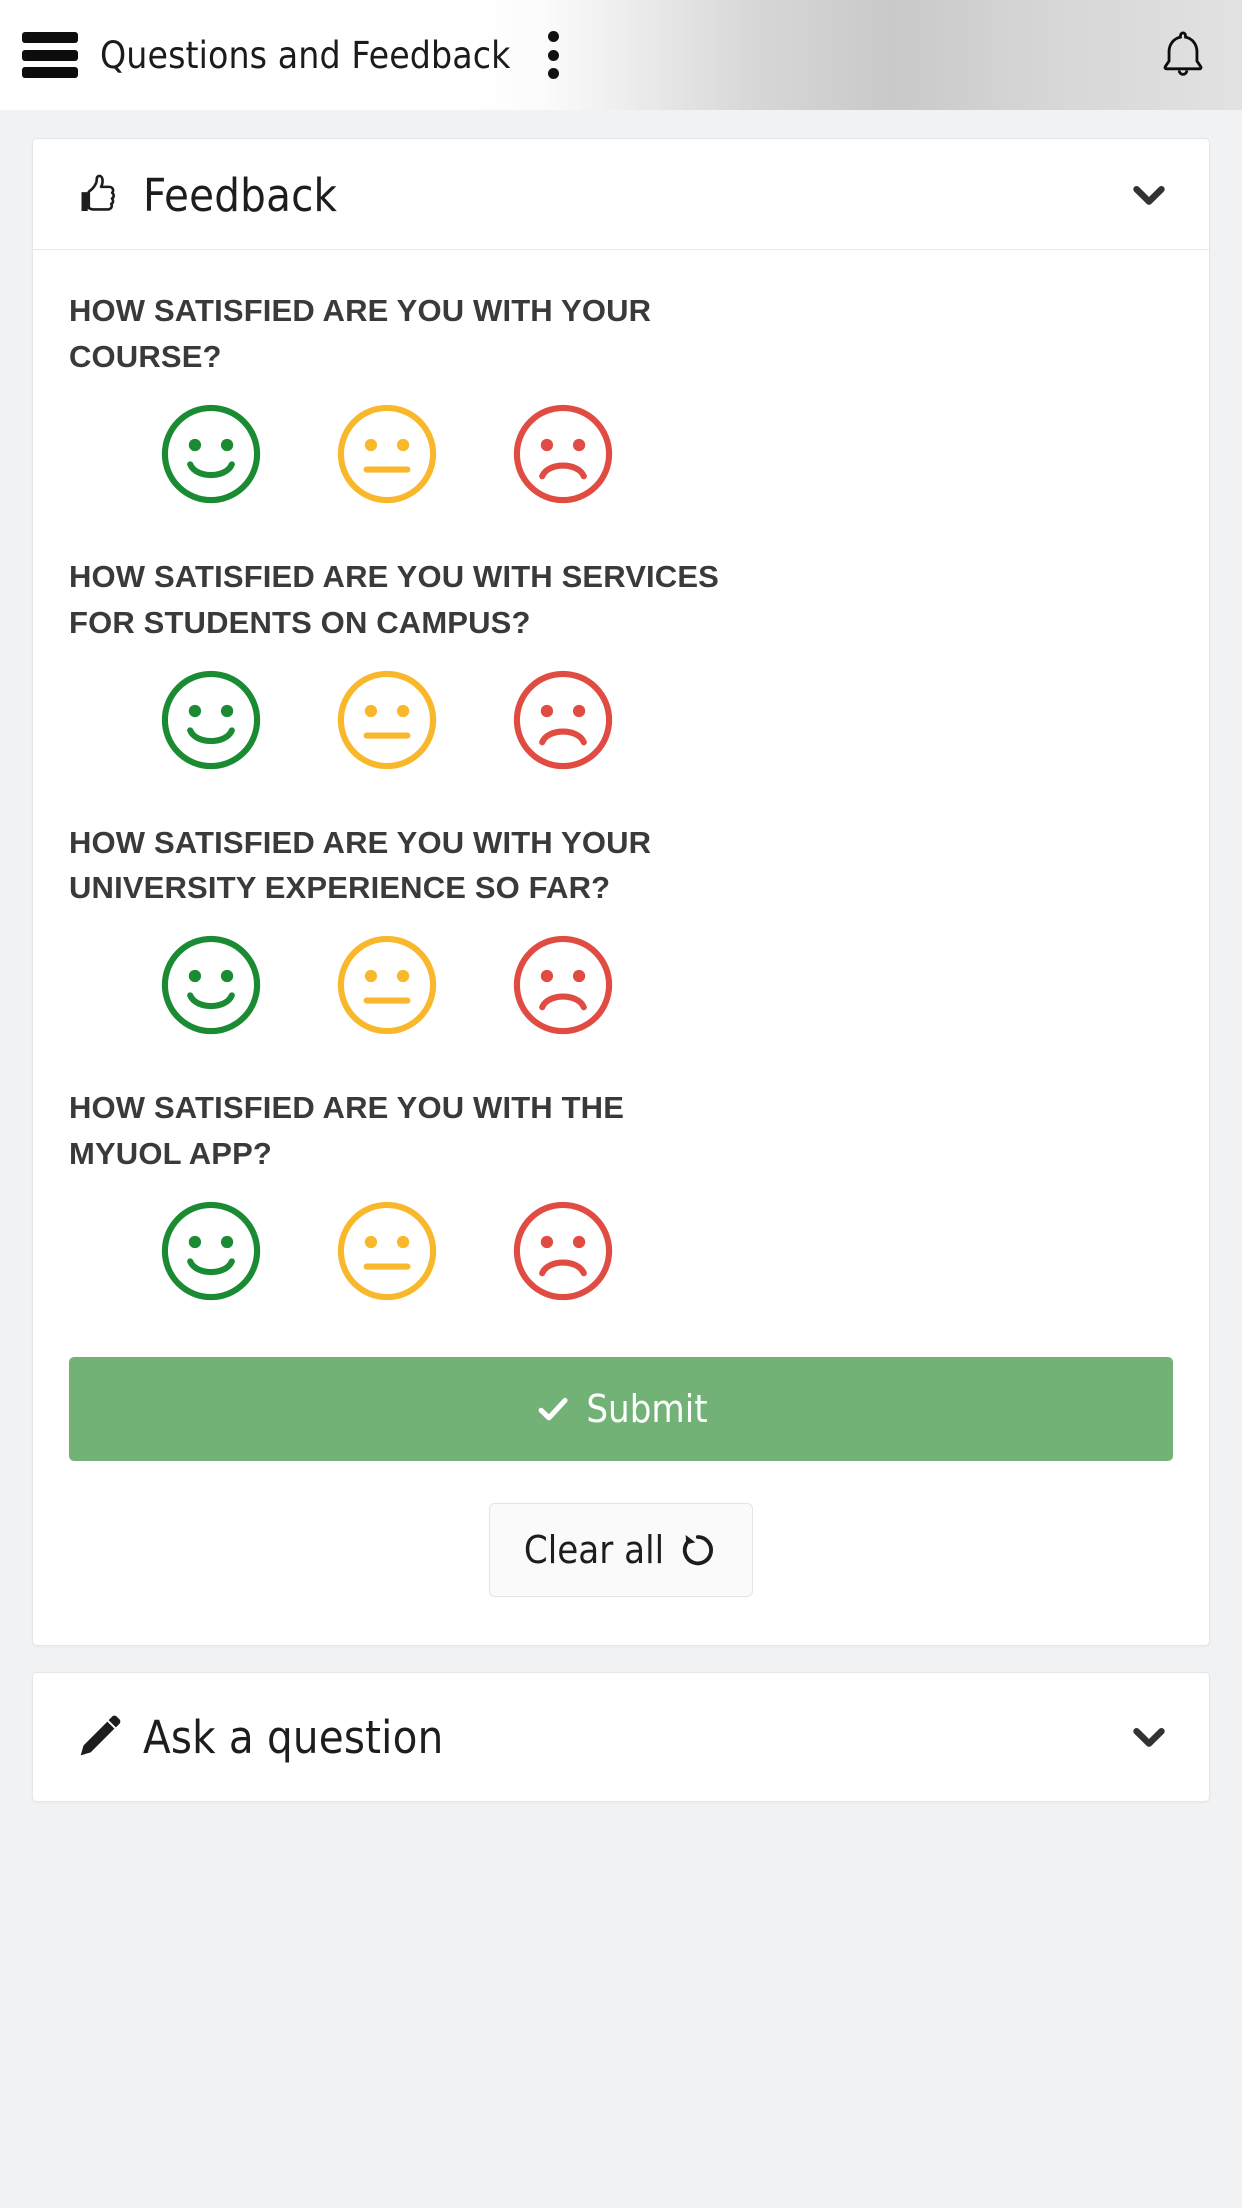  I want to click on ask-a-question-card-title: Ask a question, so click(293, 1737).